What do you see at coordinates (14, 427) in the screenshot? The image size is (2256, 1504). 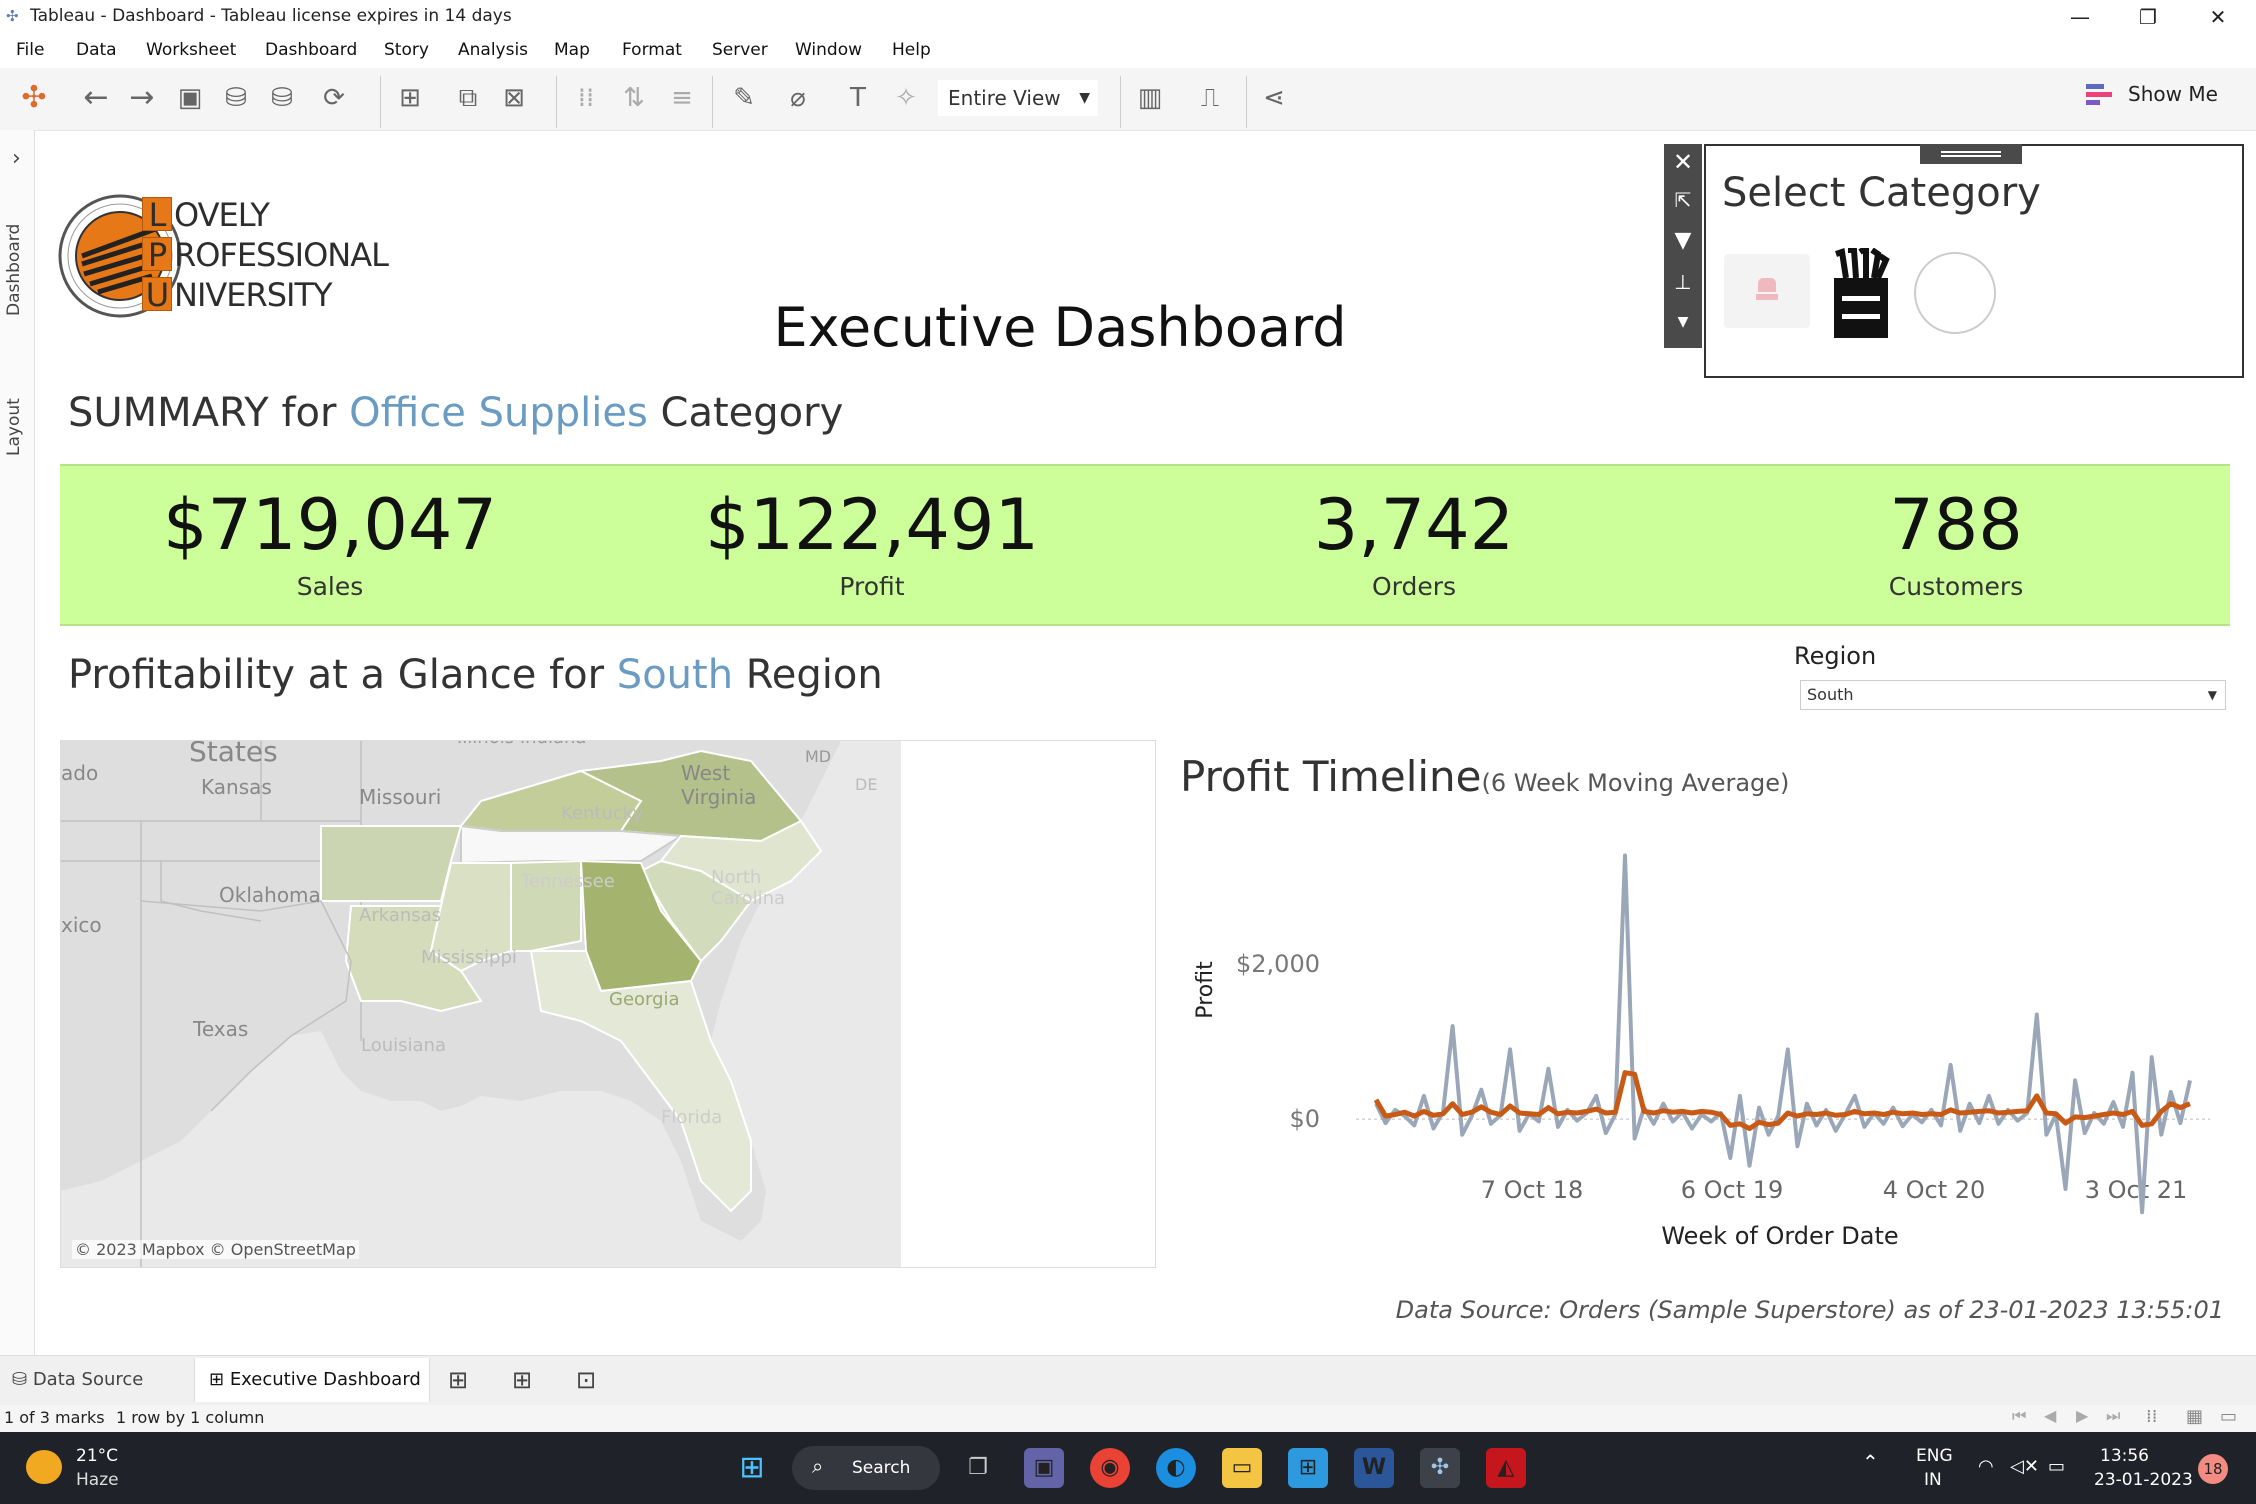 I see `tab-layout: Layout` at bounding box center [14, 427].